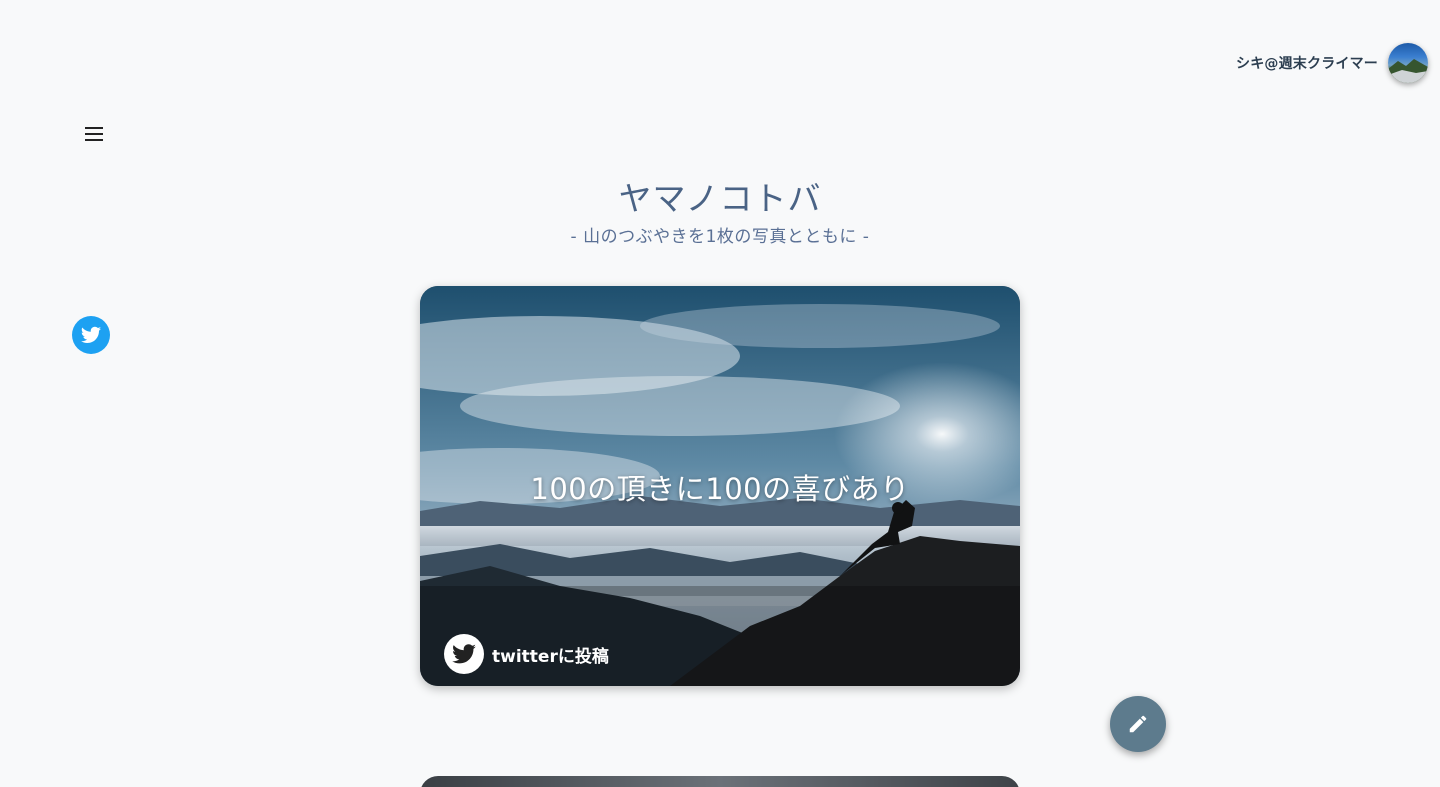 This screenshot has width=1440, height=787. Describe the element at coordinates (94, 134) in the screenshot. I see `menu-icon` at that location.